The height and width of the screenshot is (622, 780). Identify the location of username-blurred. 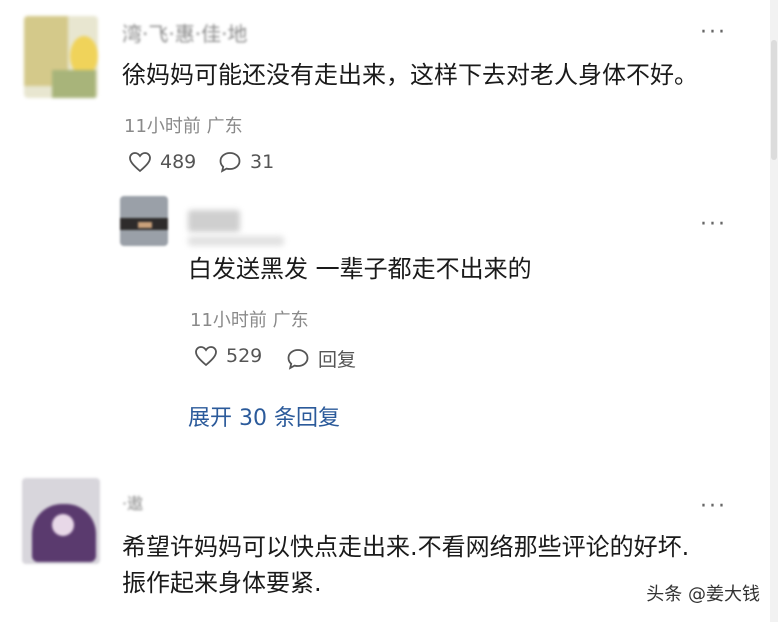
(214, 221).